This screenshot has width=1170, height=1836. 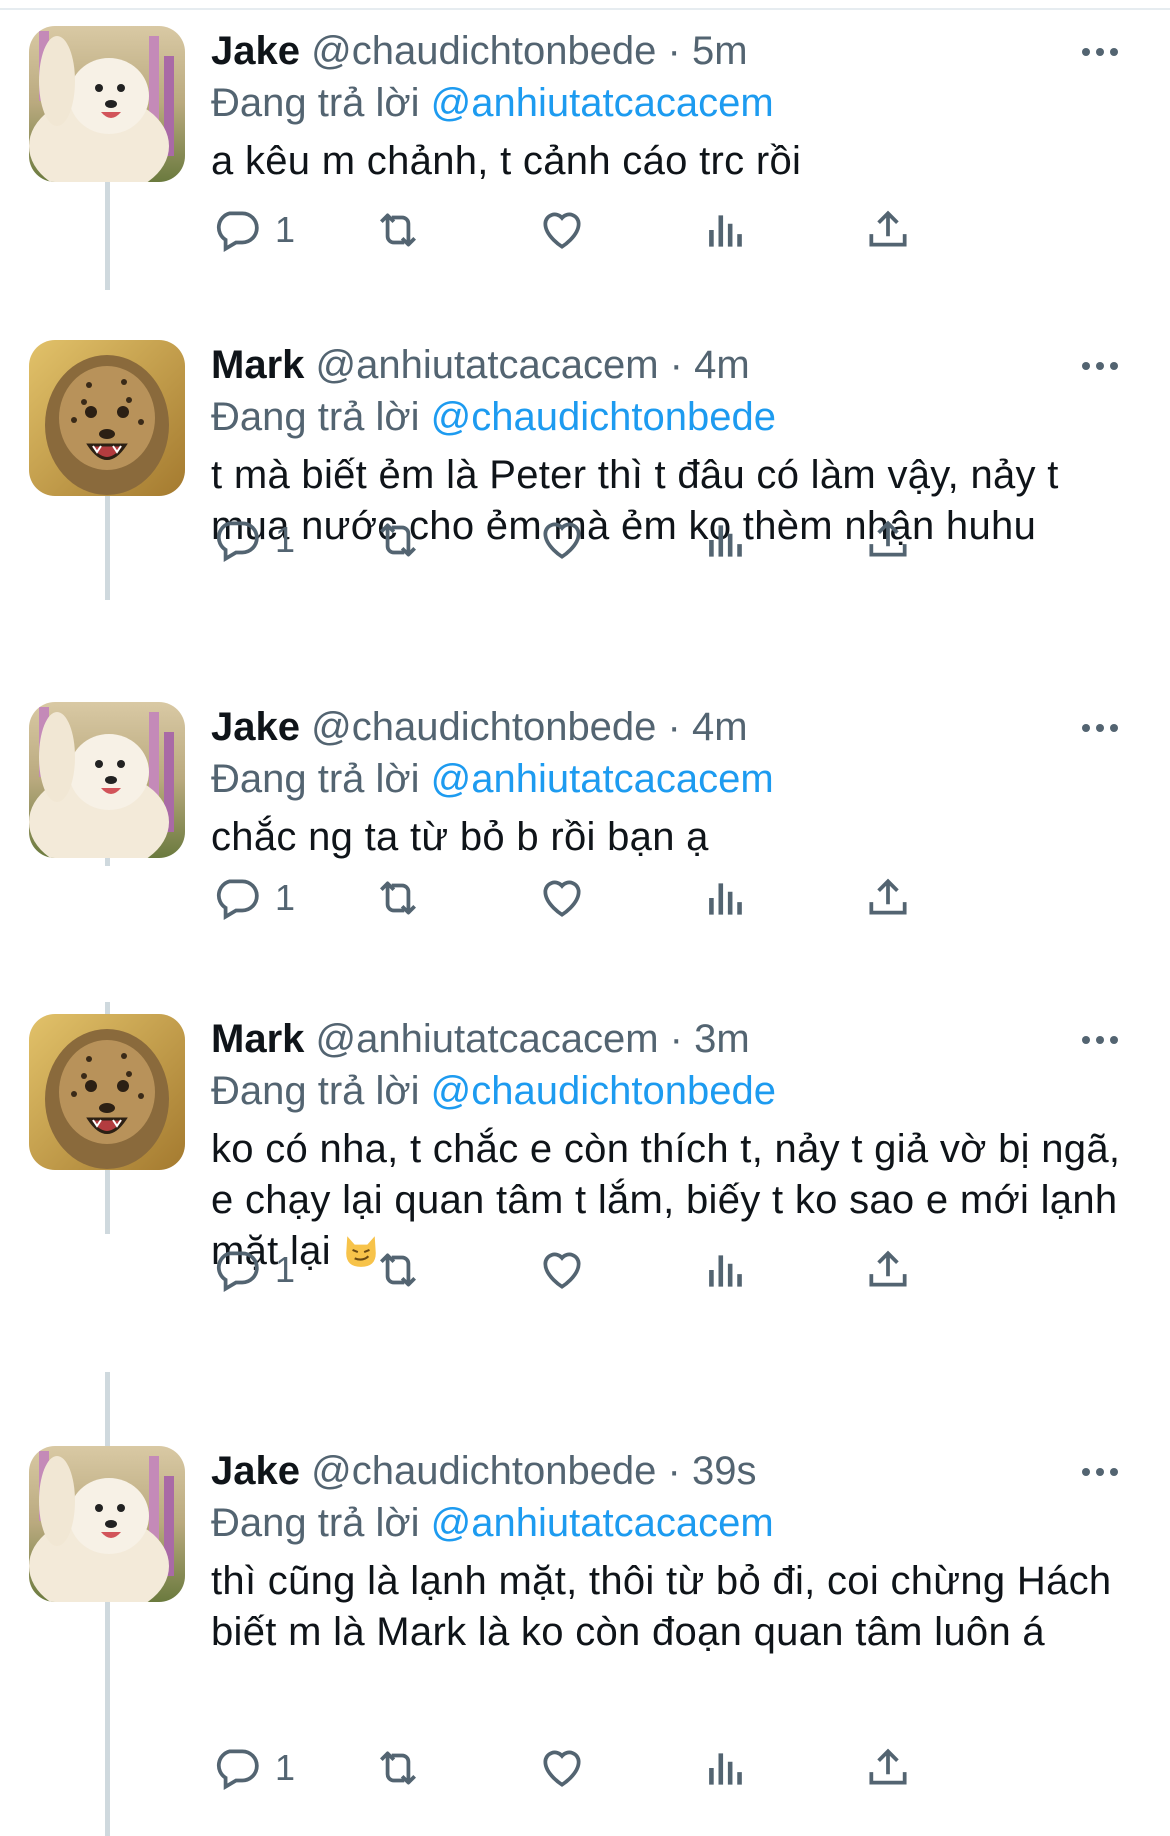 I want to click on timestamp: 3m, so click(x=722, y=1039).